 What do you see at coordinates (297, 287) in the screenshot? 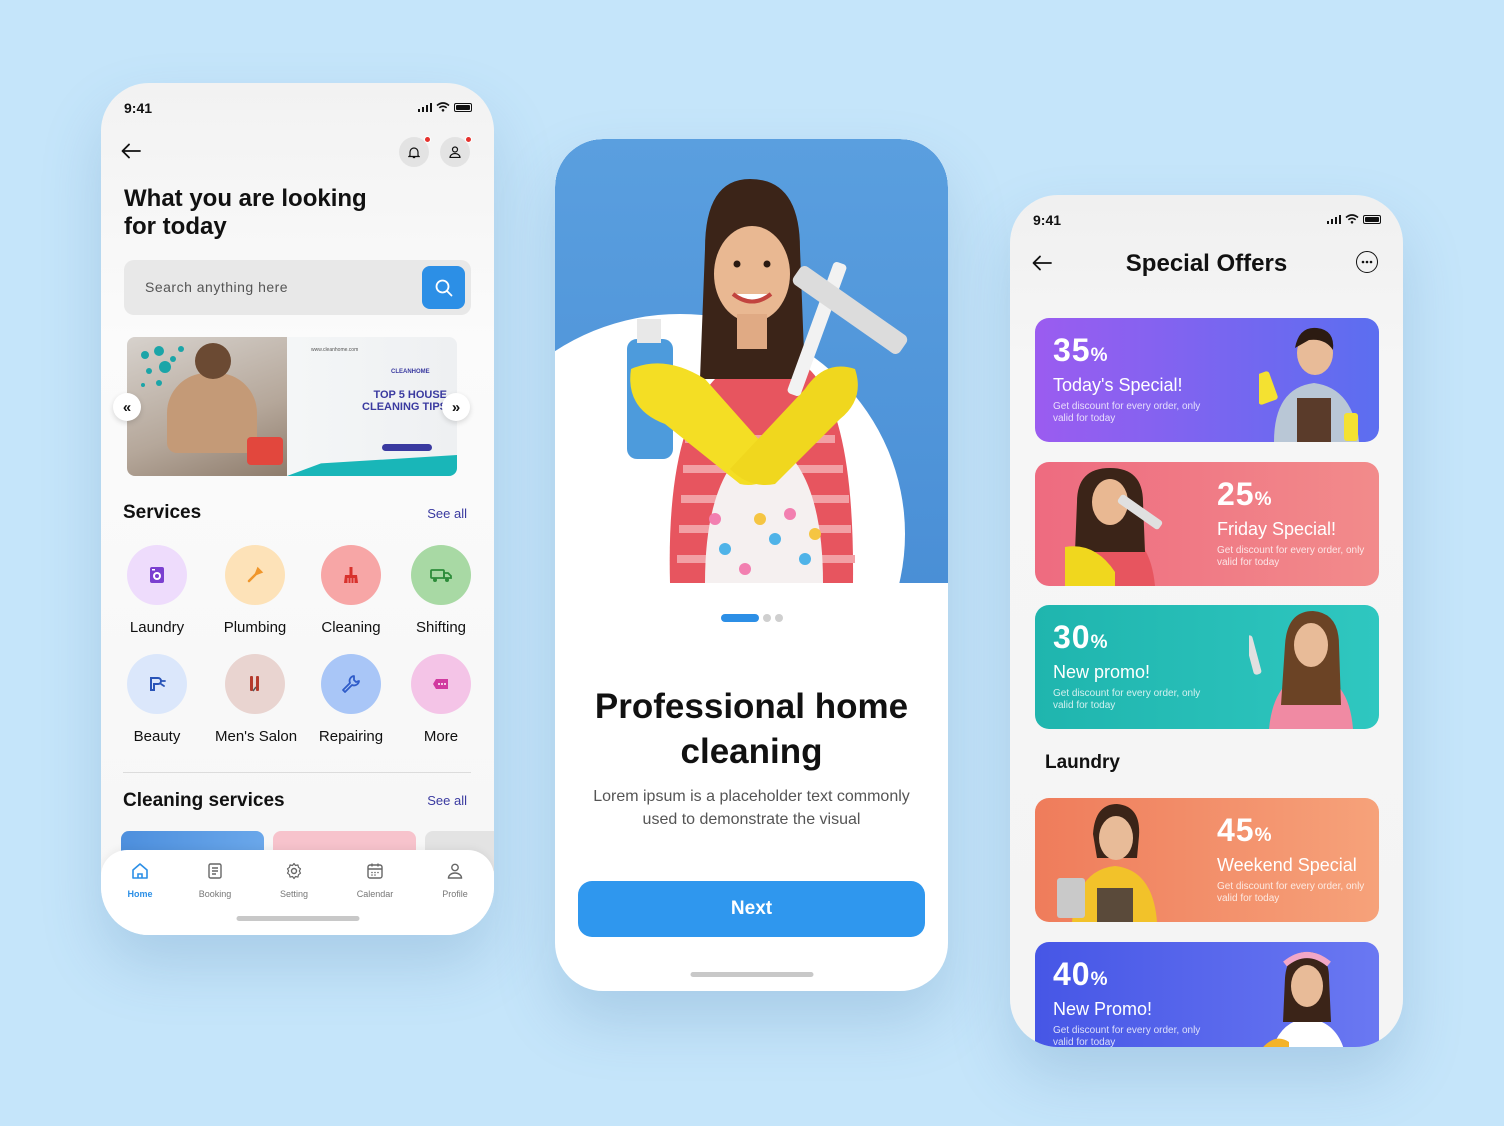
I see `search-field: Search anything here` at bounding box center [297, 287].